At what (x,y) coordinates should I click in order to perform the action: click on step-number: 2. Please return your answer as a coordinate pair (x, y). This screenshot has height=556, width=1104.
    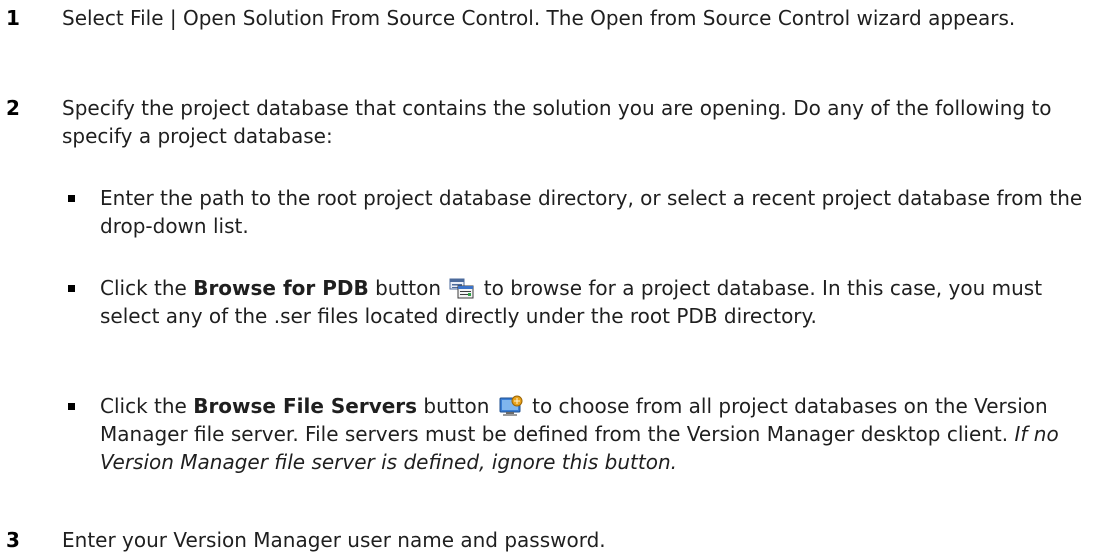
    Looking at the image, I should click on (13, 108).